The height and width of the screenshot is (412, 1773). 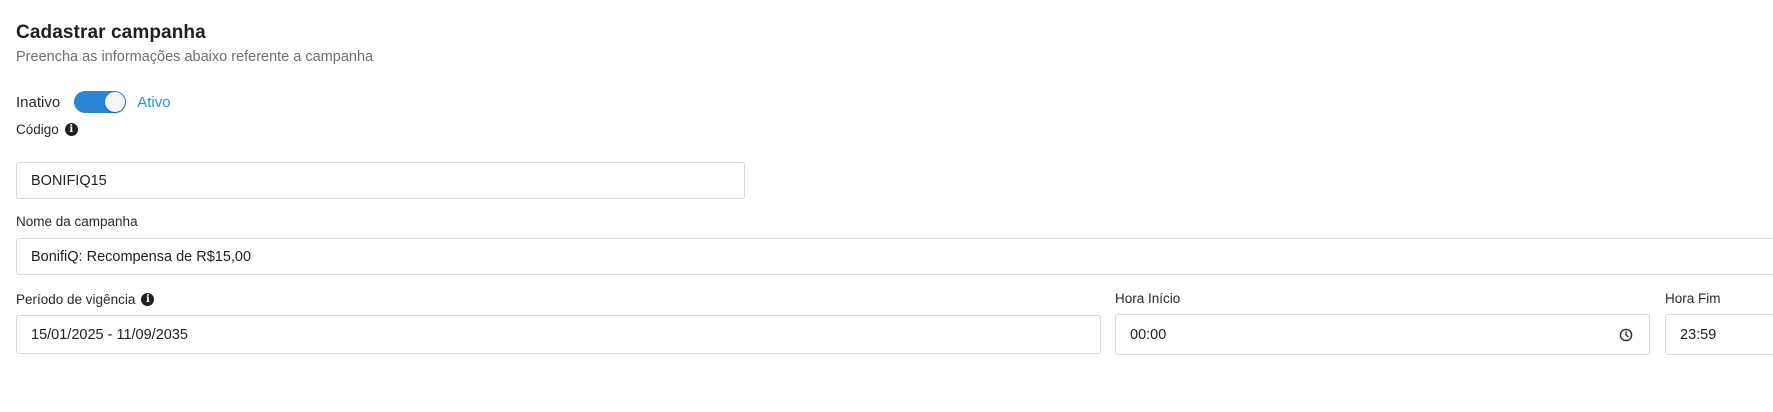 I want to click on campaign-name-label-group: Nome da campanha, so click(x=77, y=221).